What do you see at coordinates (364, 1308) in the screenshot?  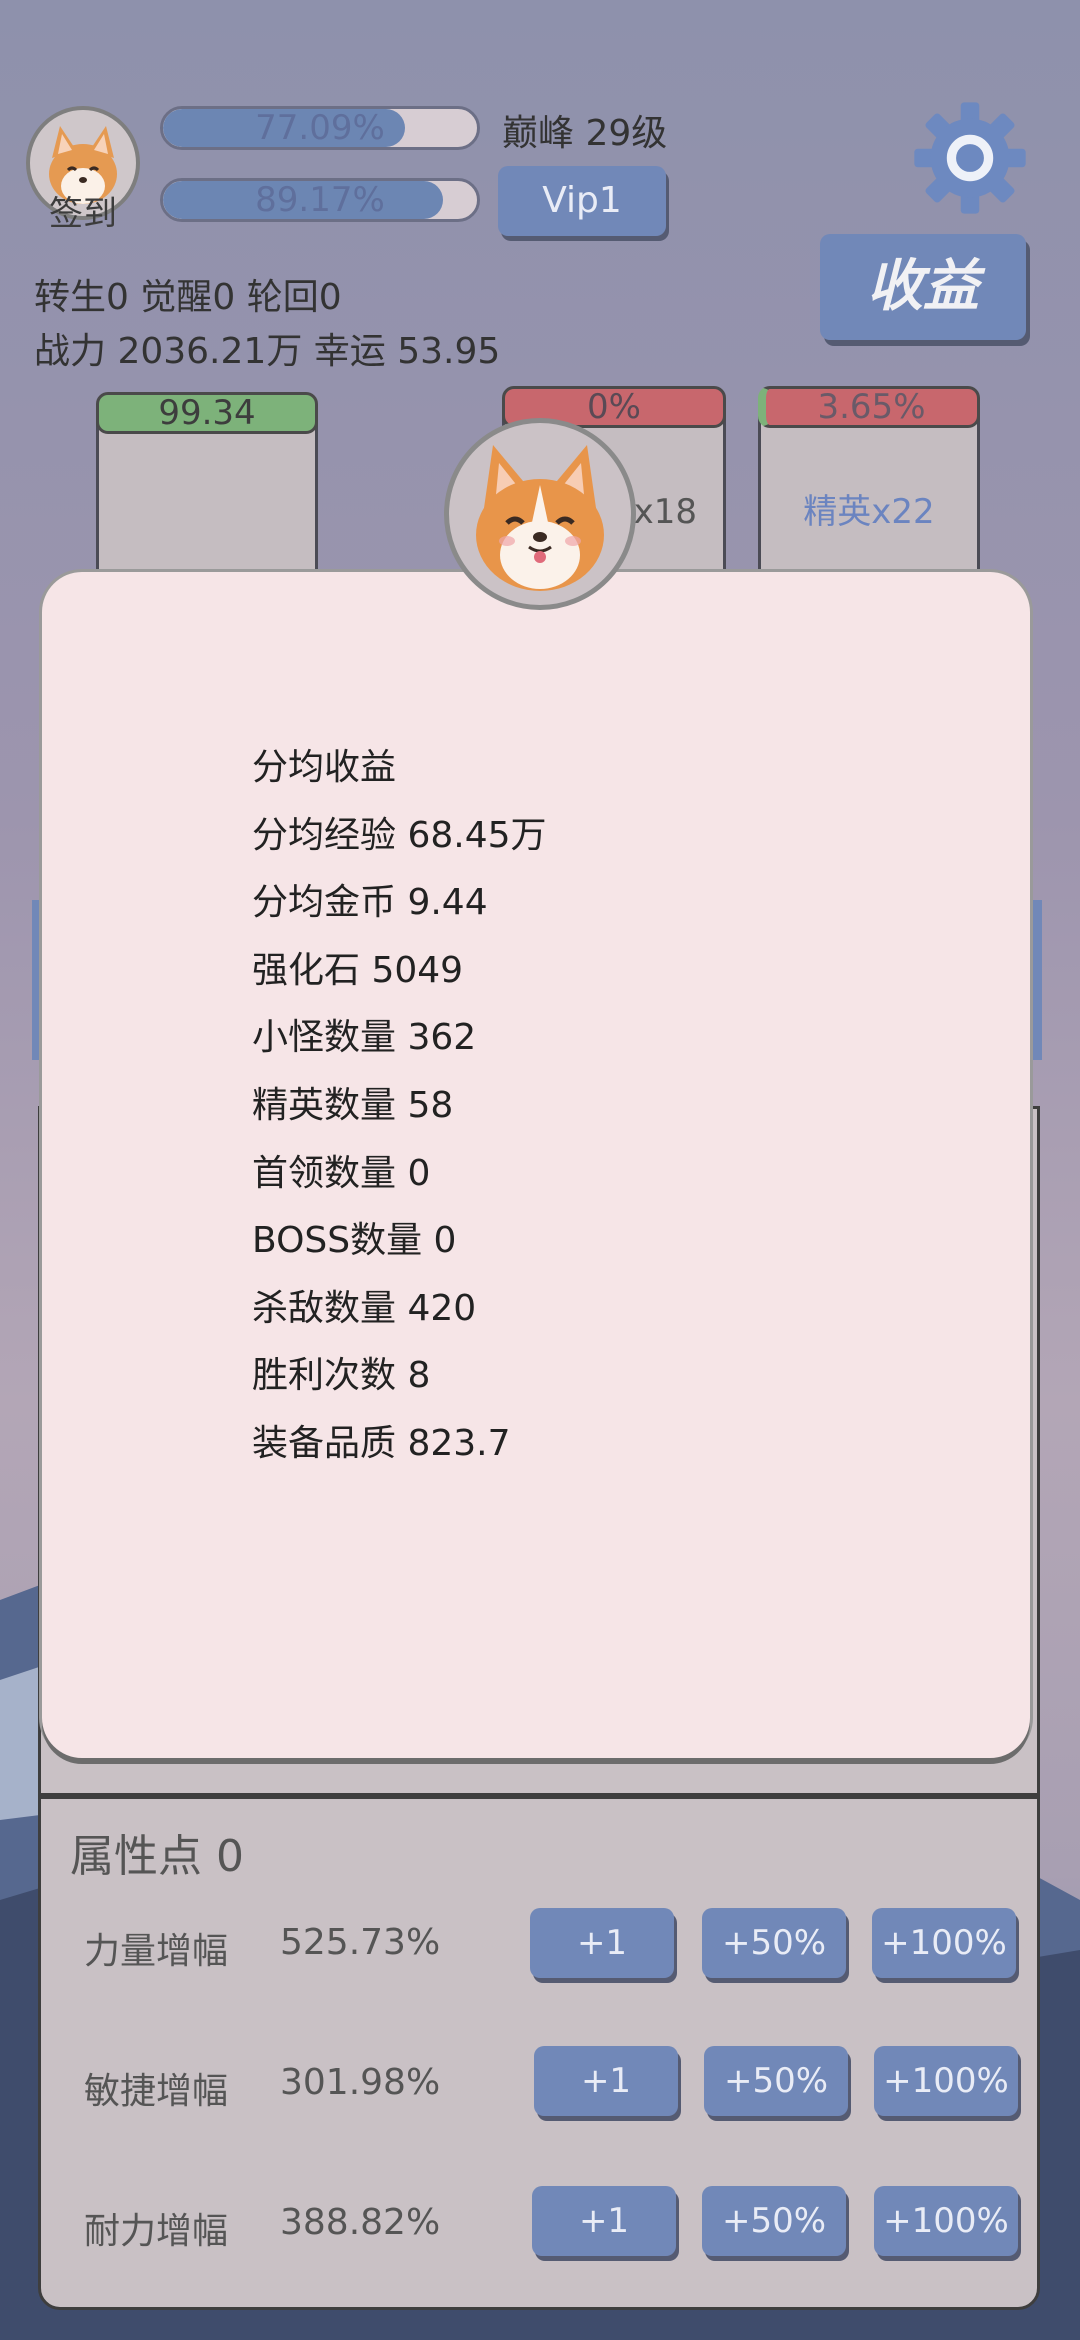 I see `dialog-line-9: 杀敌数量 420` at bounding box center [364, 1308].